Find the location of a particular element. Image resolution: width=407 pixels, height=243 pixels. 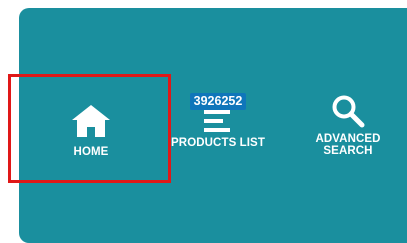

nav-label-products-list: PRODUCTS LIST is located at coordinates (218, 143).